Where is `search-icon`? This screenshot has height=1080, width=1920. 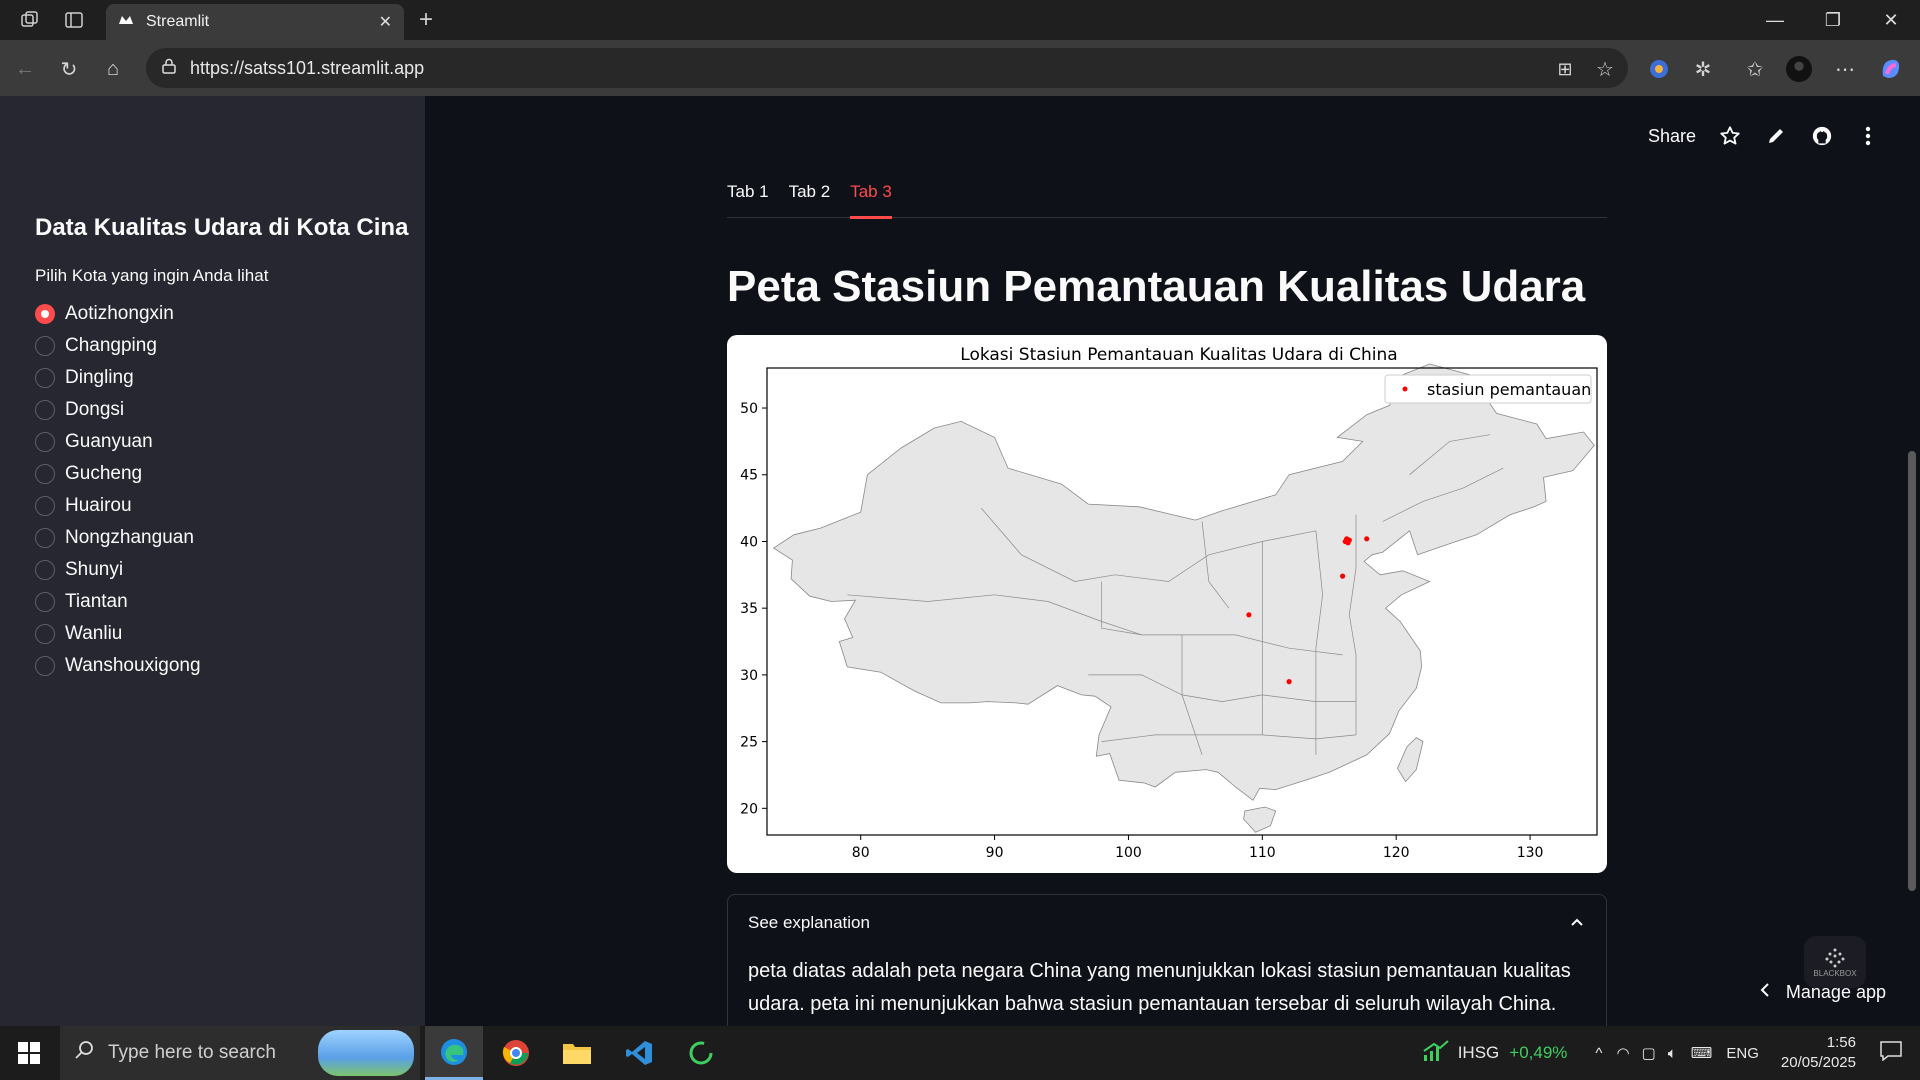 search-icon is located at coordinates (84, 1053).